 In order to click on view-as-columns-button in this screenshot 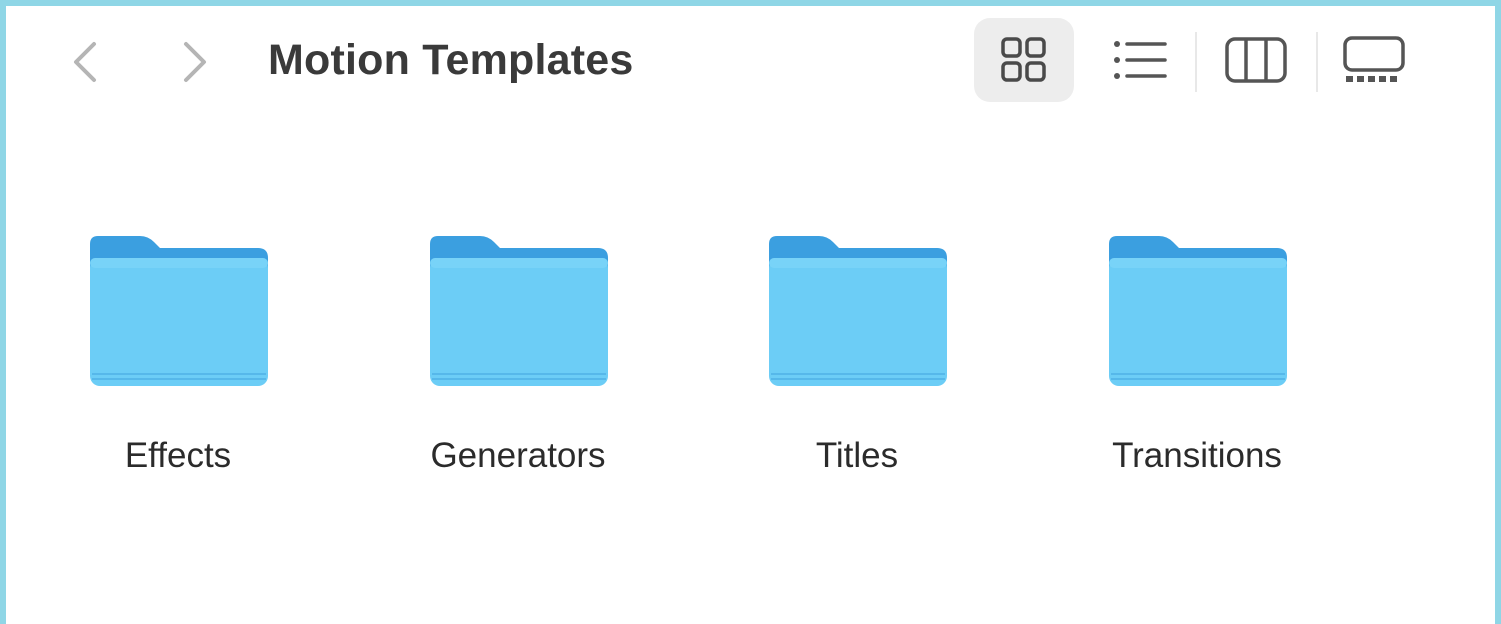, I will do `click(1256, 60)`.